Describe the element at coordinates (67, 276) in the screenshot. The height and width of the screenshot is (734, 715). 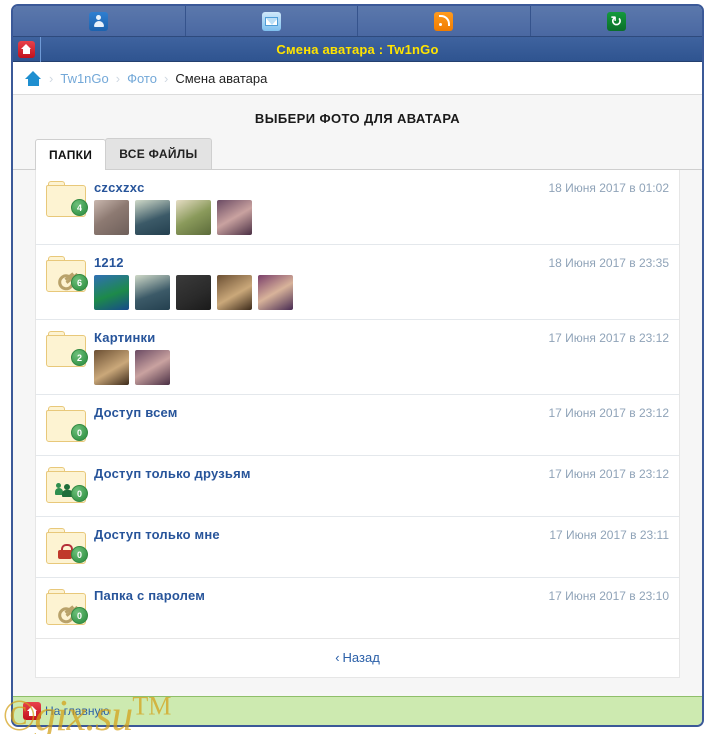
I see `folder-icon: 6` at that location.